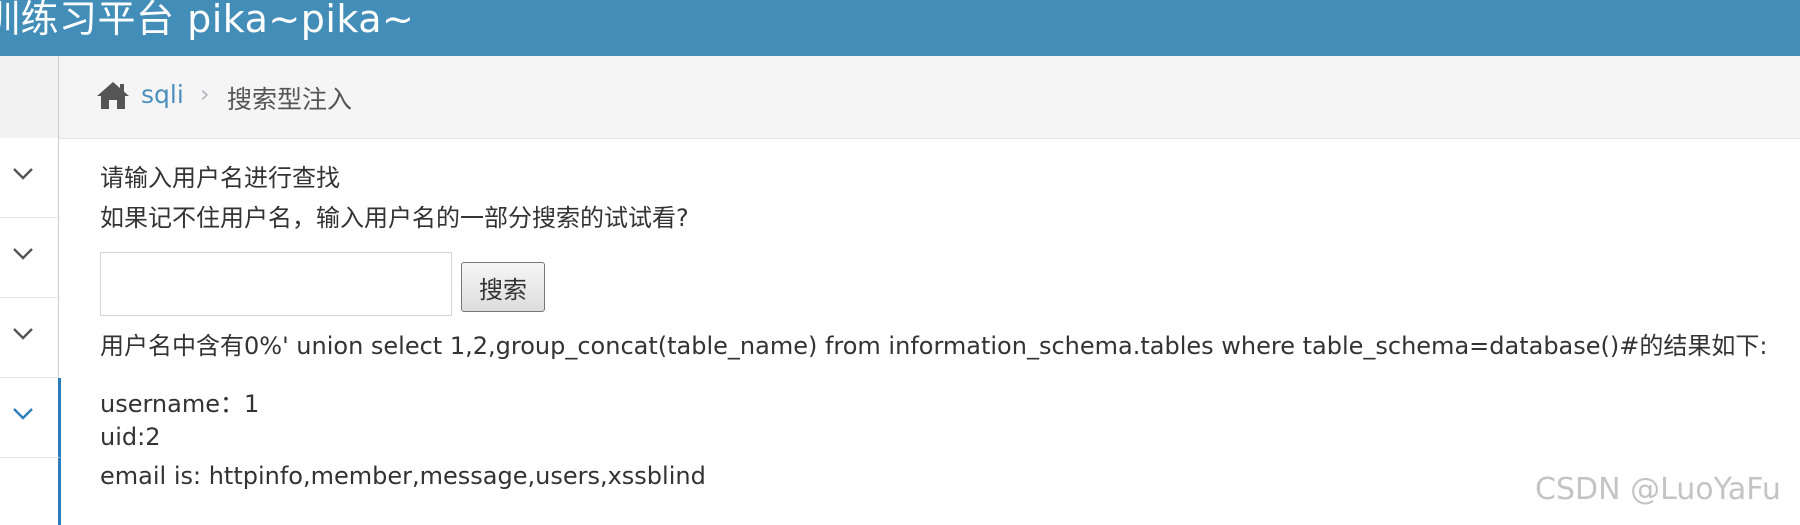 Image resolution: width=1800 pixels, height=525 pixels. Describe the element at coordinates (394, 218) in the screenshot. I see `prompt-line-2: 如果记不住用户名，输入用户名的一部分搜索的试试看?` at that location.